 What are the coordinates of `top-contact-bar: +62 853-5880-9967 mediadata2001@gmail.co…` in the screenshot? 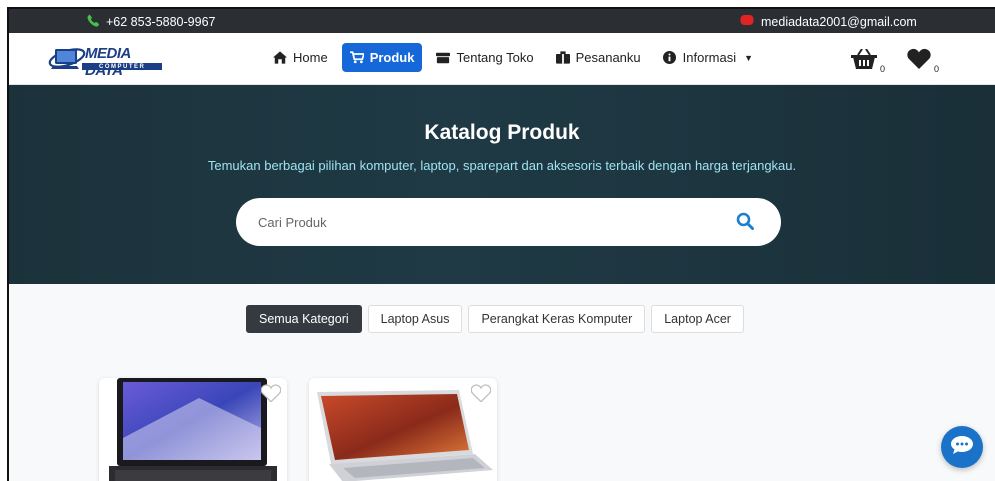 It's located at (502, 21).